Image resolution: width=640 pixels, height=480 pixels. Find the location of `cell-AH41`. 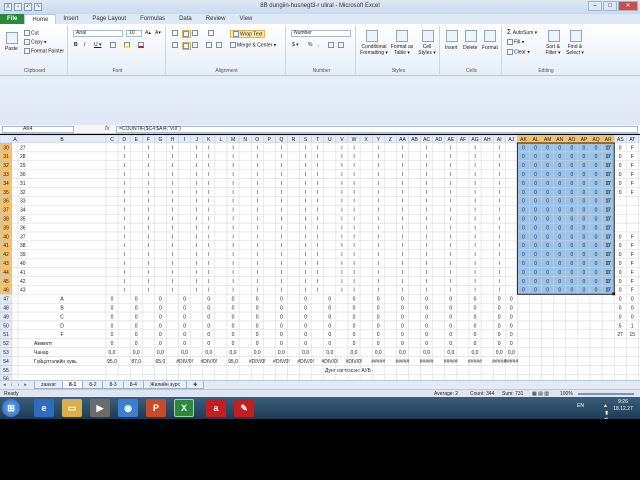

cell-AH41 is located at coordinates (487, 245).